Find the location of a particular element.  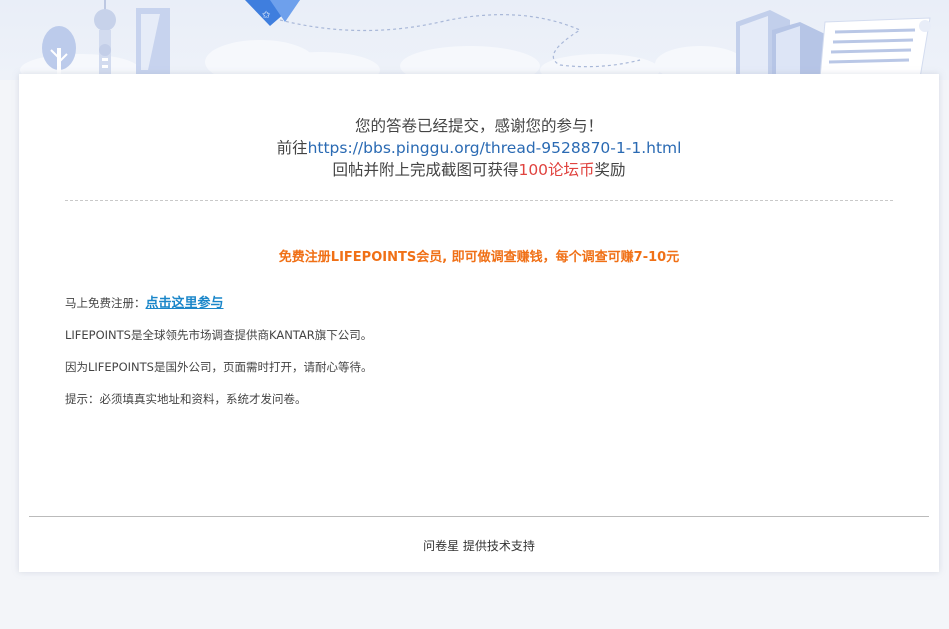

register-line: 马上免费注册：点击这里参与 is located at coordinates (144, 301).